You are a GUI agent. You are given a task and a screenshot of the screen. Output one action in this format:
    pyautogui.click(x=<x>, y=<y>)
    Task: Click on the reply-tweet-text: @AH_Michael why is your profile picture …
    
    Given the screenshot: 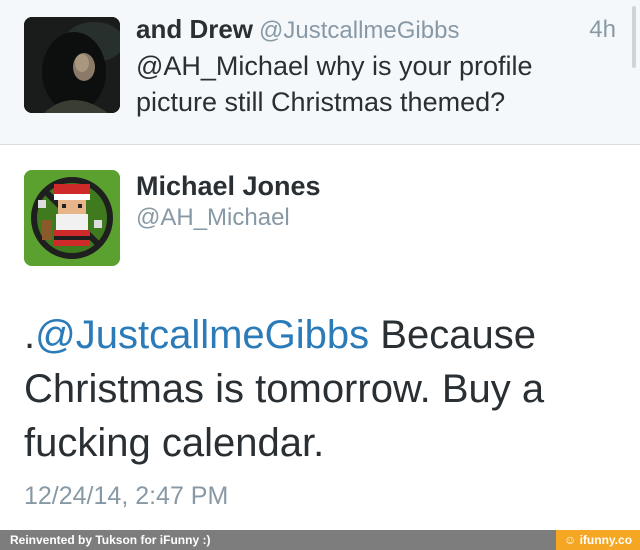 What is the action you would take?
    pyautogui.click(x=334, y=84)
    